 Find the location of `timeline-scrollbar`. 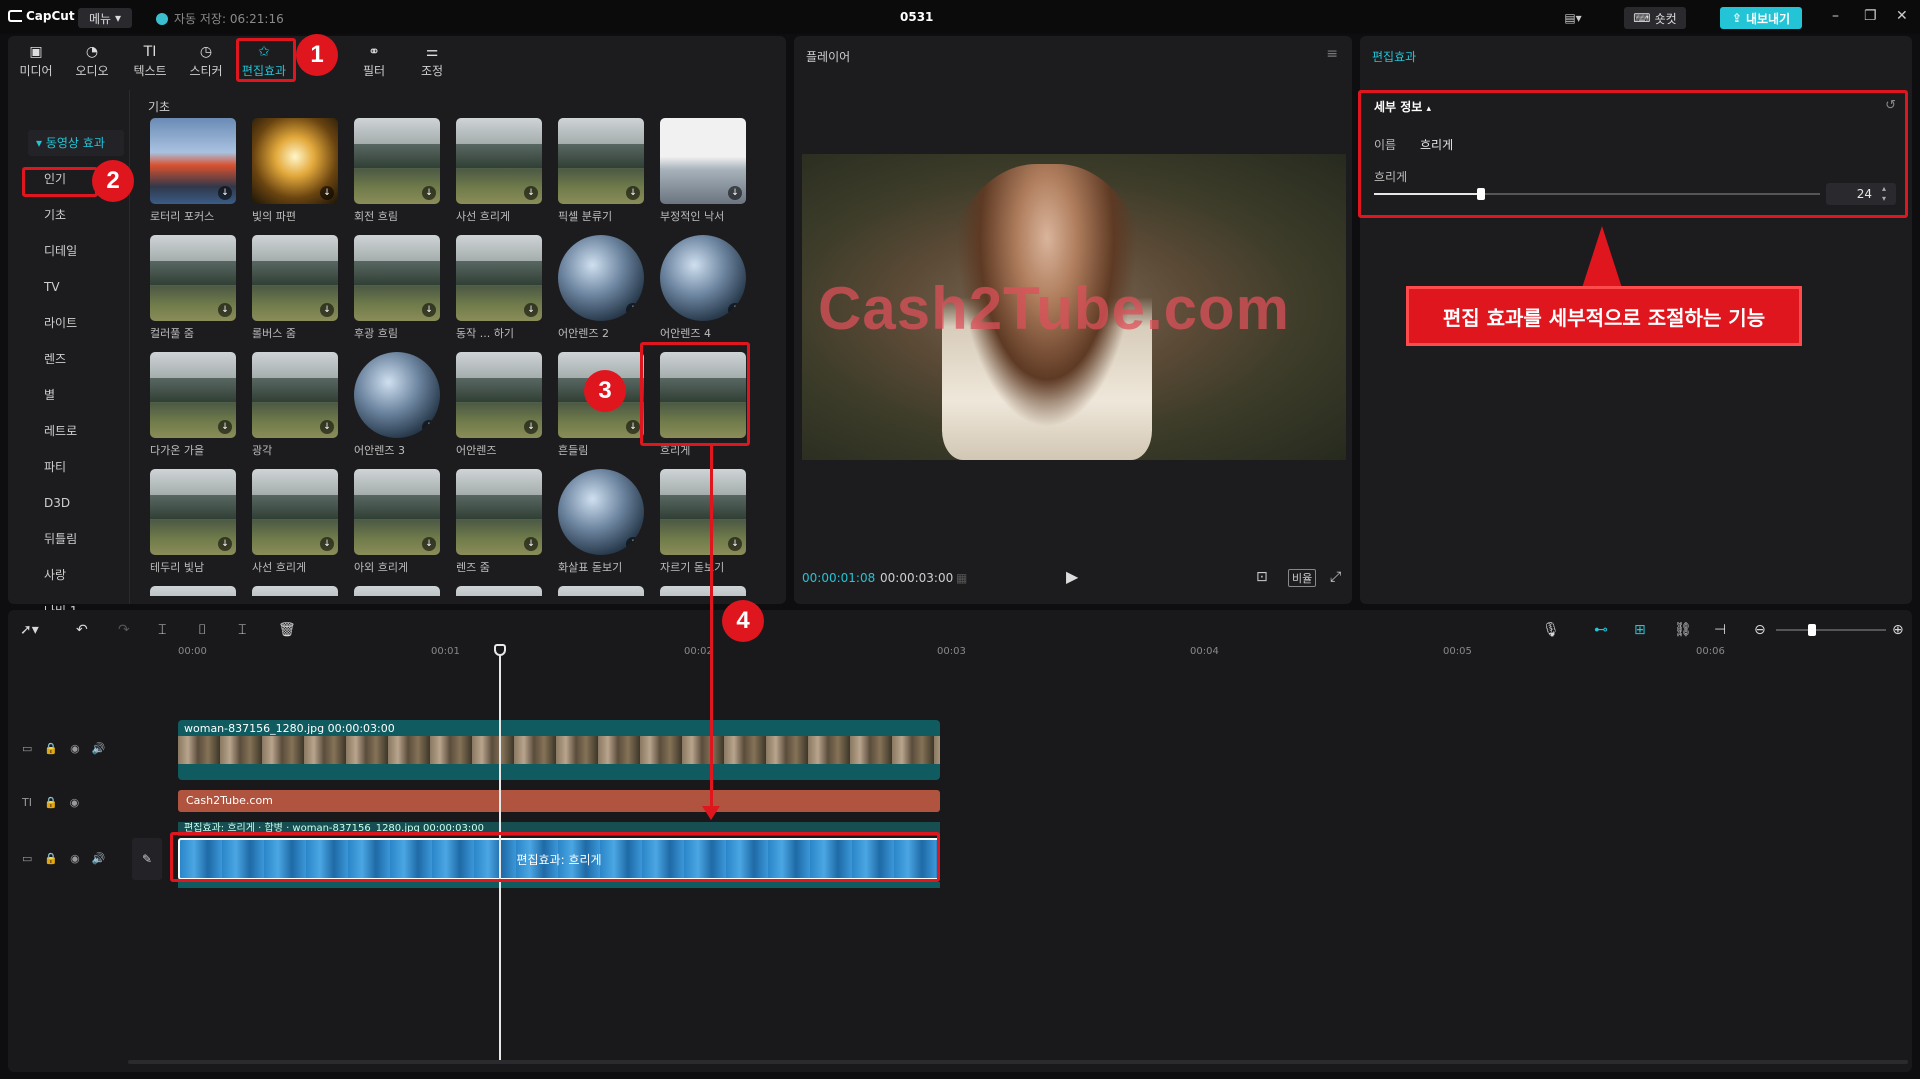

timeline-scrollbar is located at coordinates (1018, 1062).